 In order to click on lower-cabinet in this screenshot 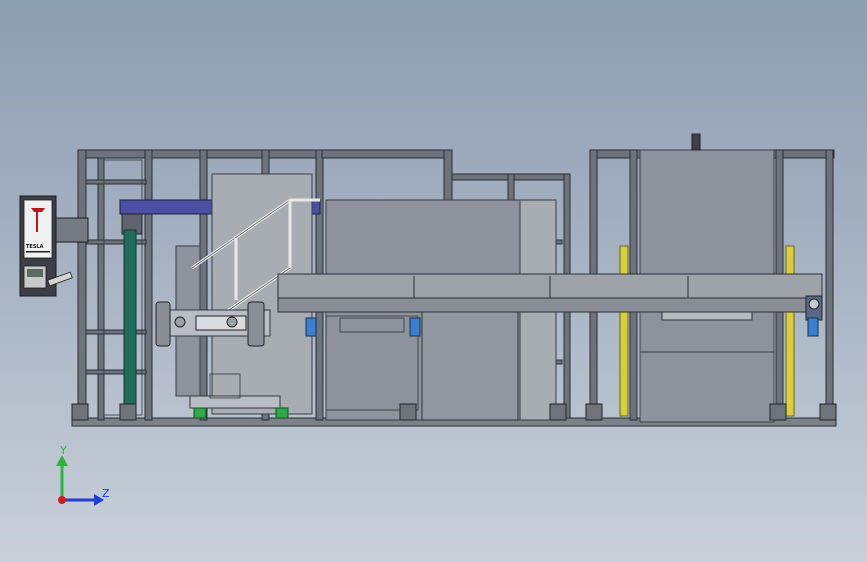, I will do `click(470, 366)`.